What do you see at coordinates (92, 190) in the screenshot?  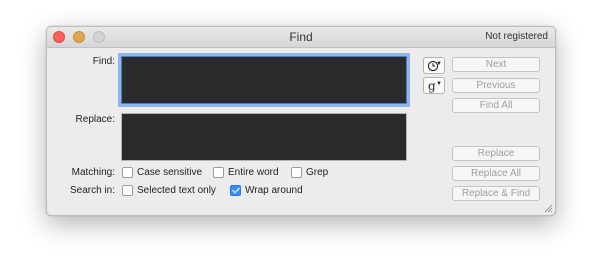 I see `search-in-label: Search in:` at bounding box center [92, 190].